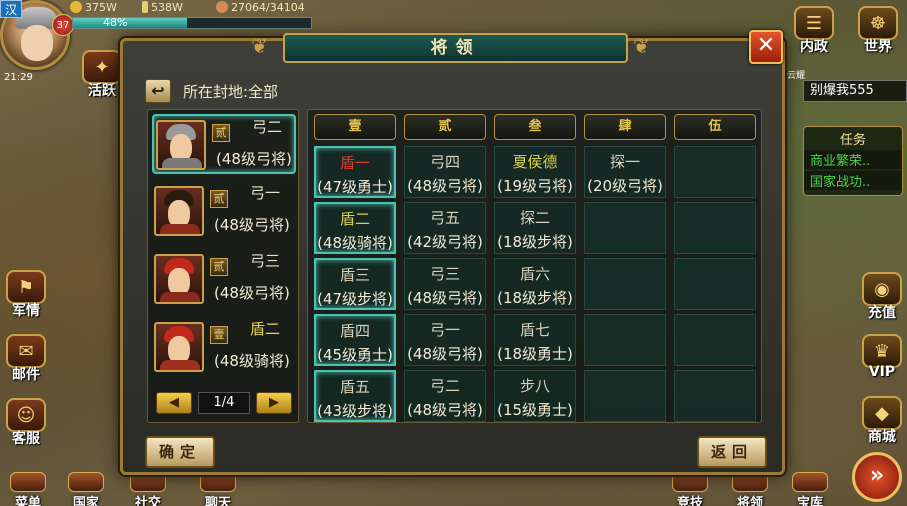 The image size is (907, 506). What do you see at coordinates (265, 261) in the screenshot?
I see `general-name: 弓三` at bounding box center [265, 261].